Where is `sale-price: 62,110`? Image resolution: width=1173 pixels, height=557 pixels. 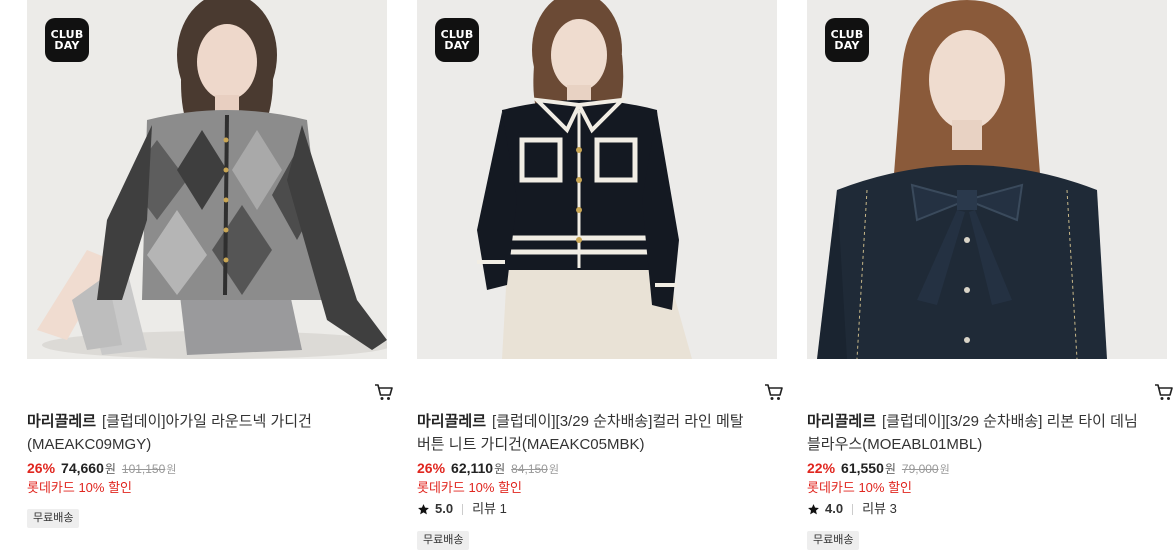
sale-price: 62,110 is located at coordinates (472, 468).